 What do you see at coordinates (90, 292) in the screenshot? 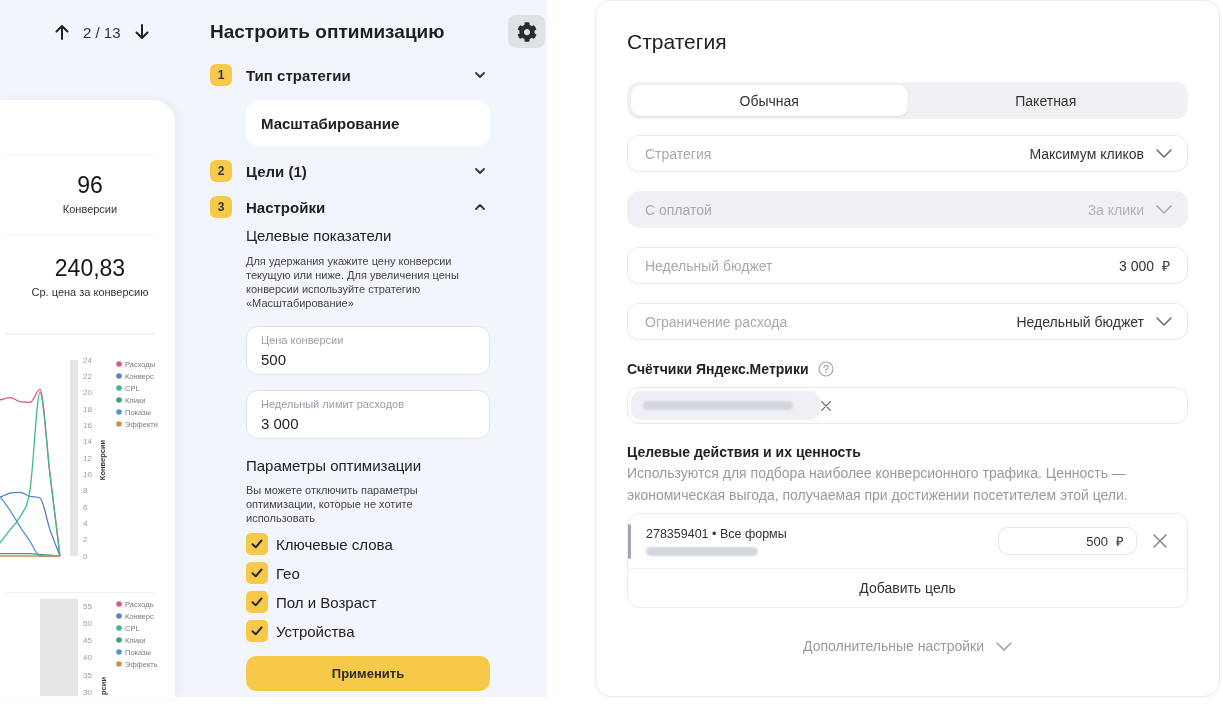
I see `stat-label: Ср. цена за конверсию` at bounding box center [90, 292].